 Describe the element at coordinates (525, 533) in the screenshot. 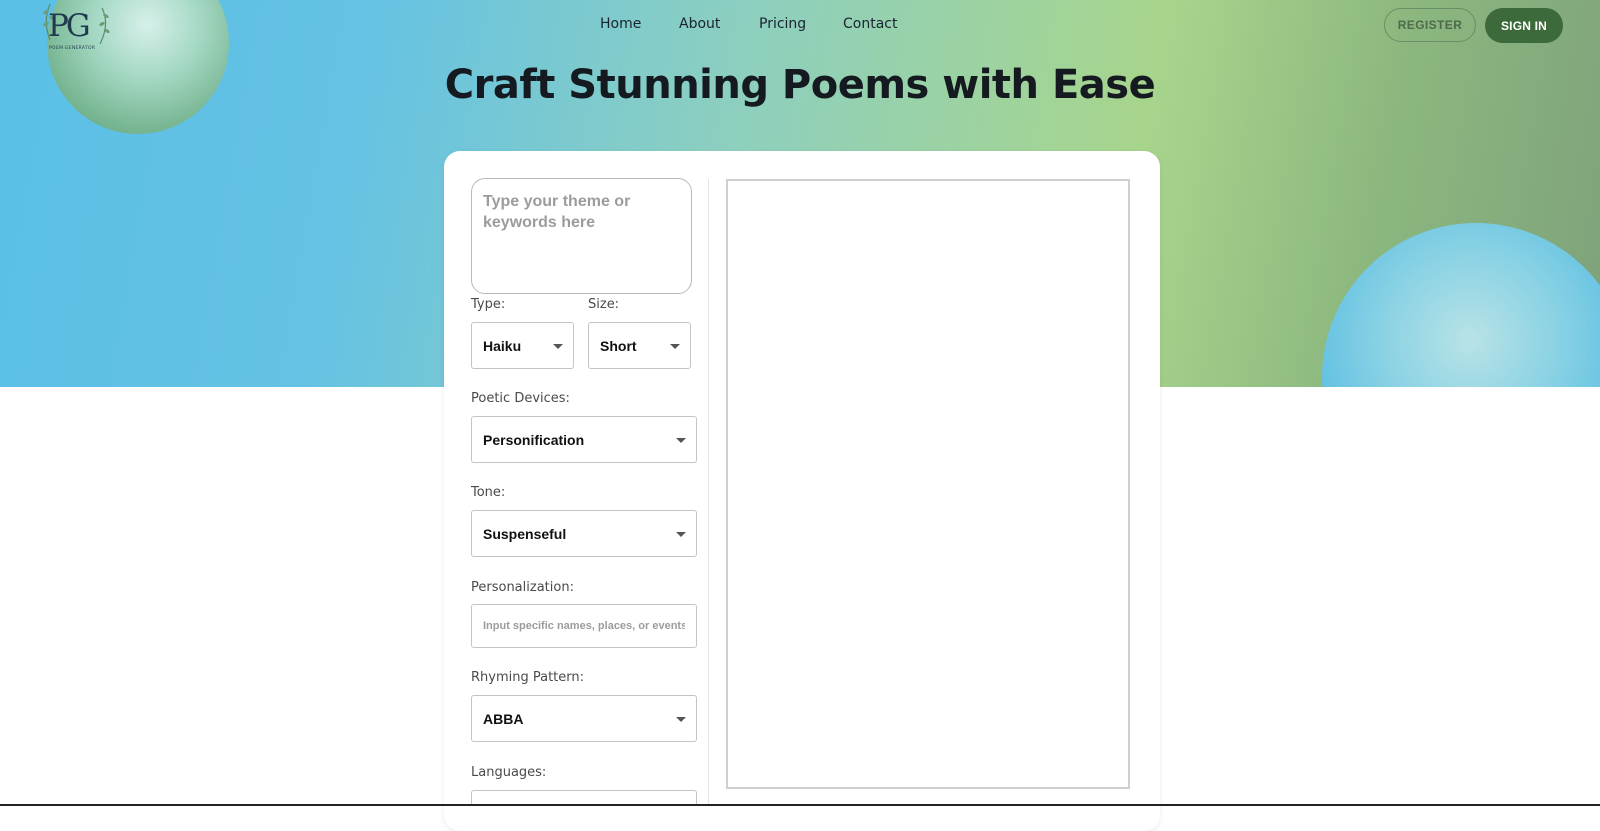

I see `tone-select-value: Suspenseful` at that location.